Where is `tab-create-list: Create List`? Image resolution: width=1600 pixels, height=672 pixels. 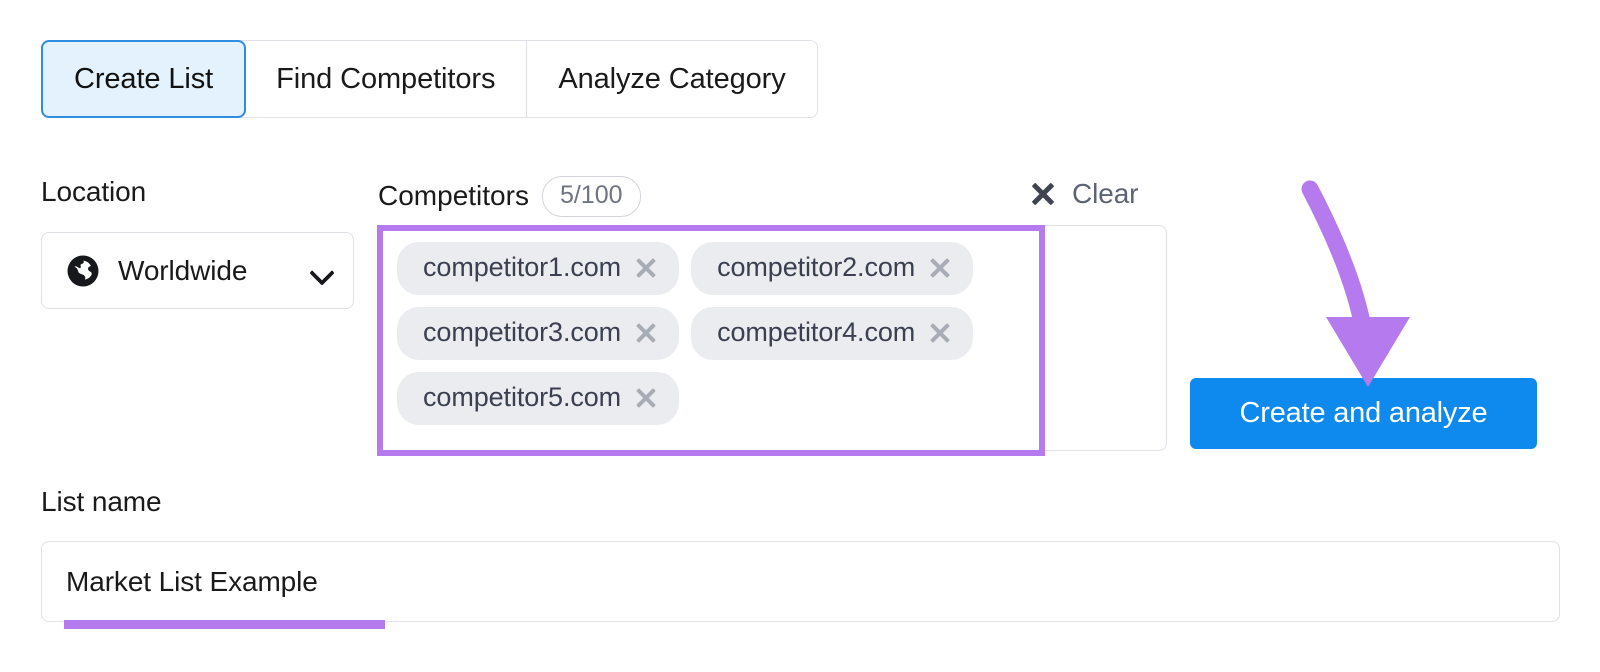 tab-create-list: Create List is located at coordinates (144, 79).